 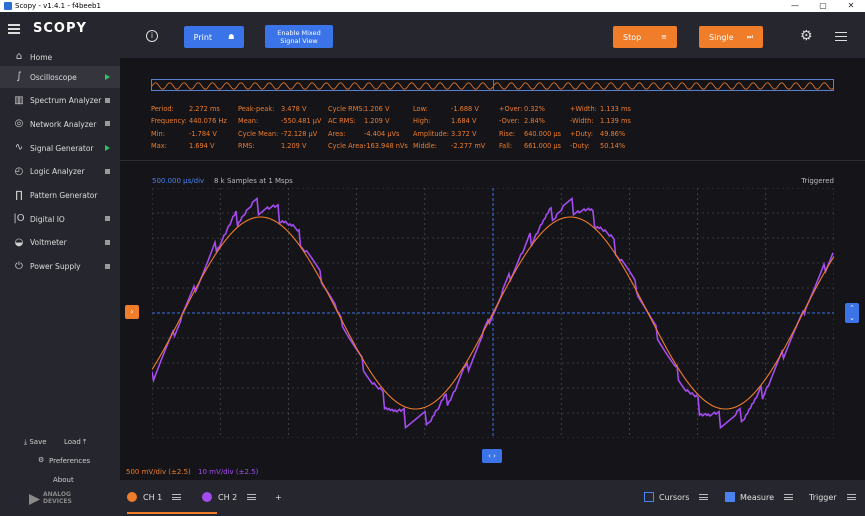 I want to click on ch1-selected-indicator, so click(x=172, y=513).